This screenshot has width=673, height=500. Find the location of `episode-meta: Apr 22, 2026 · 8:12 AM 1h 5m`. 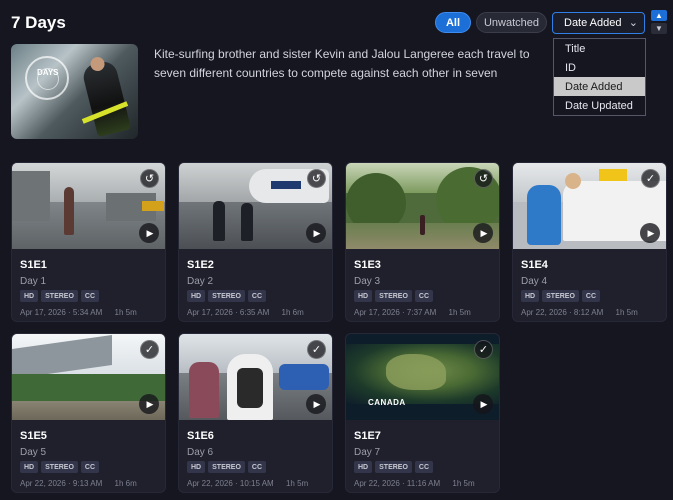

episode-meta: Apr 22, 2026 · 8:12 AM 1h 5m is located at coordinates (579, 312).